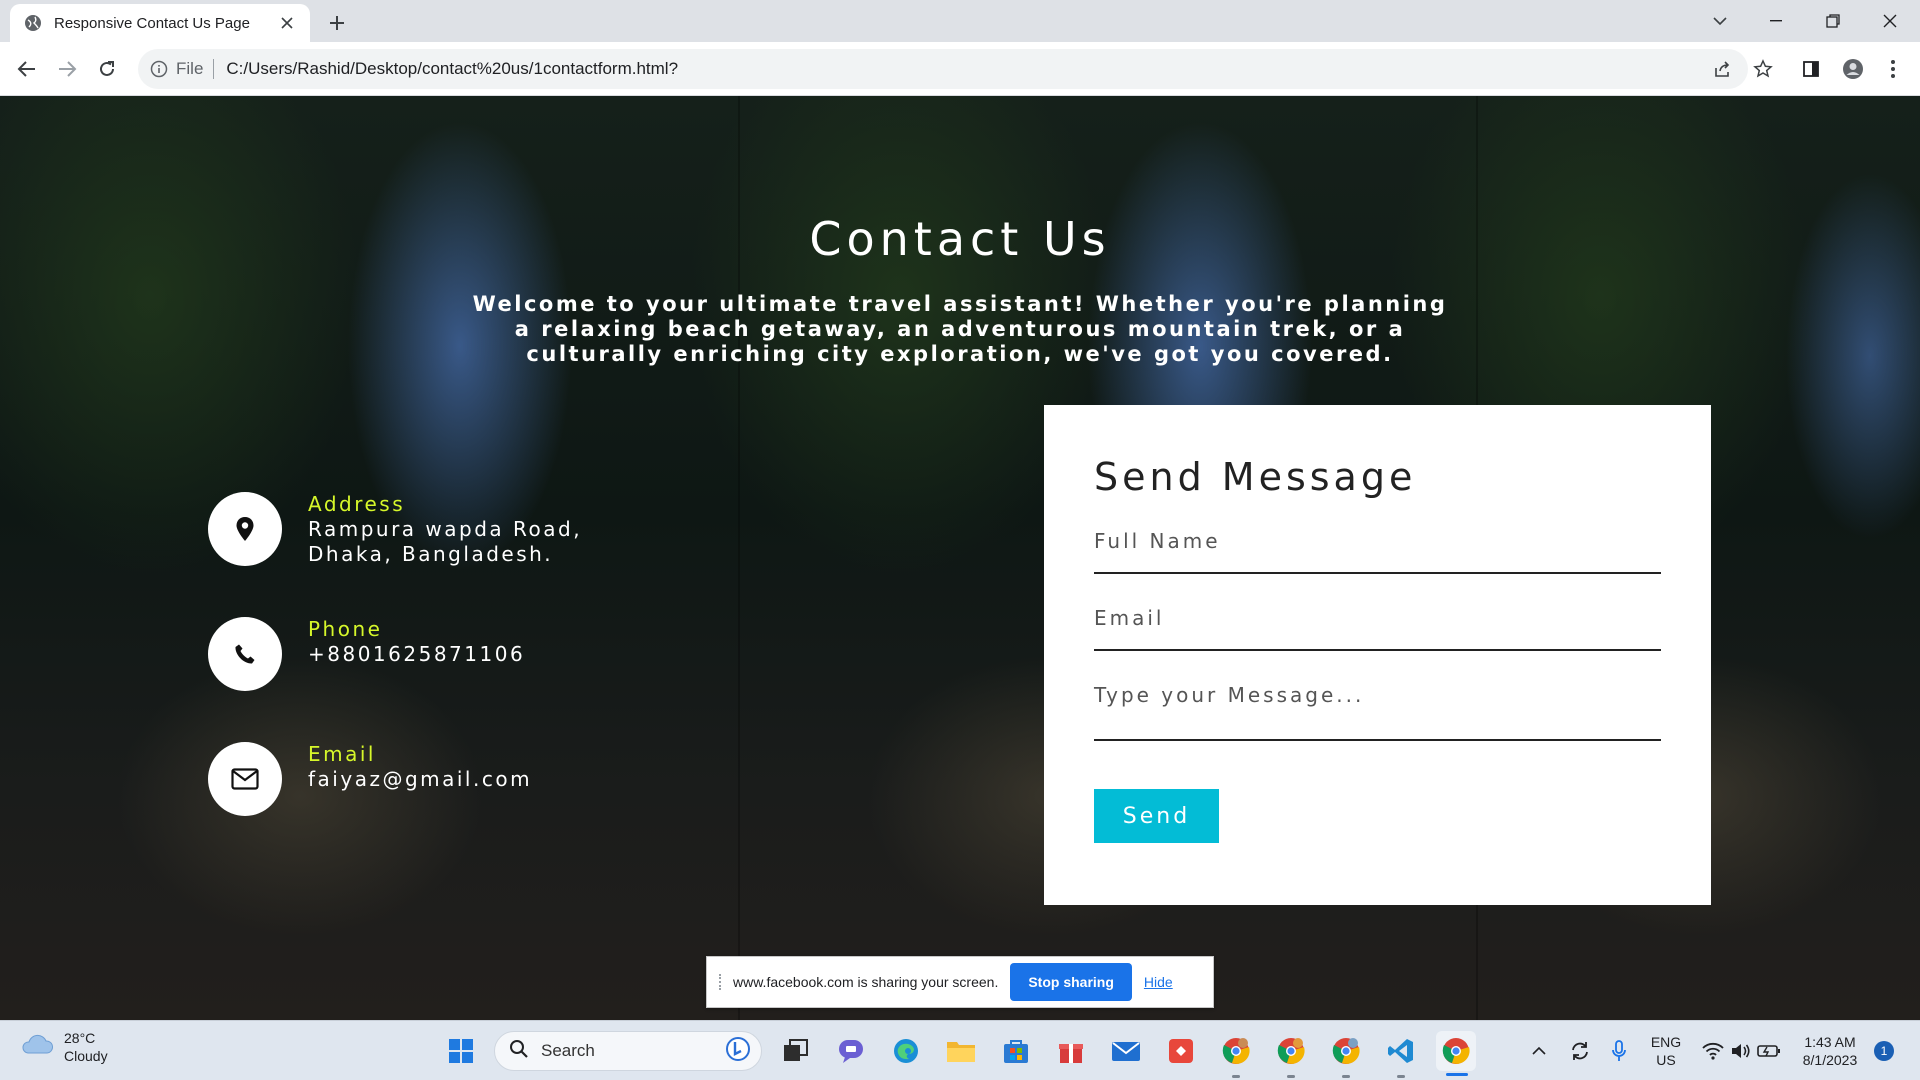 The height and width of the screenshot is (1080, 1920). Describe the element at coordinates (1811, 69) in the screenshot. I see `side-panel-icon` at that location.